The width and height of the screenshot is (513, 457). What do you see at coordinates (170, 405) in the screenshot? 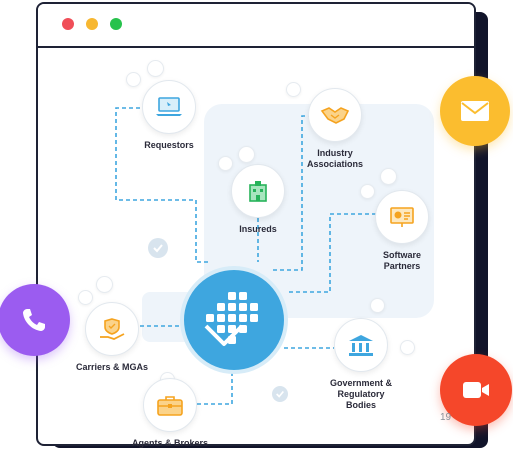
I see `briefcase-icon` at bounding box center [170, 405].